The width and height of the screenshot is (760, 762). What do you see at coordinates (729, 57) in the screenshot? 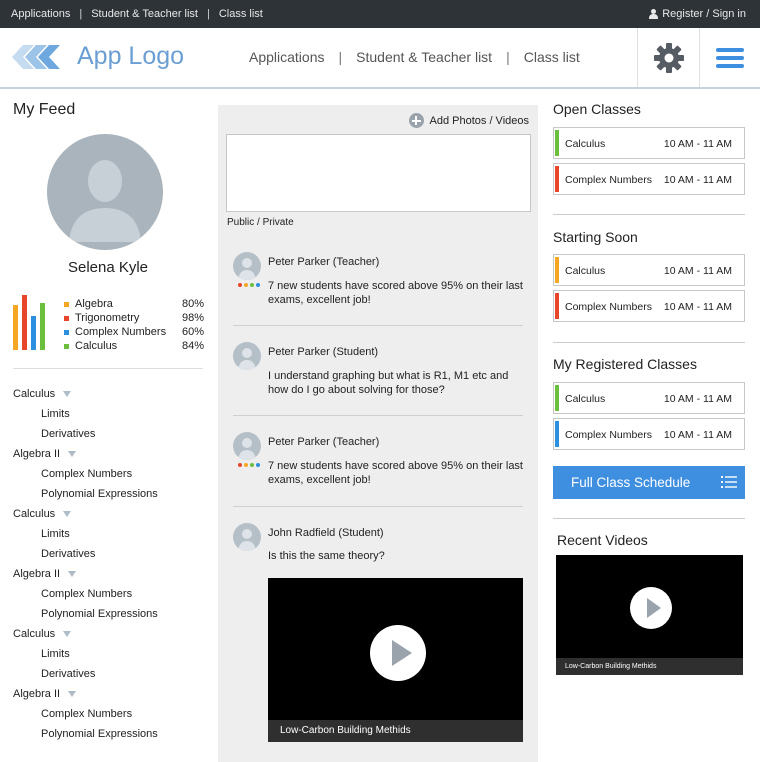
I see `hamburger-menu-button` at bounding box center [729, 57].